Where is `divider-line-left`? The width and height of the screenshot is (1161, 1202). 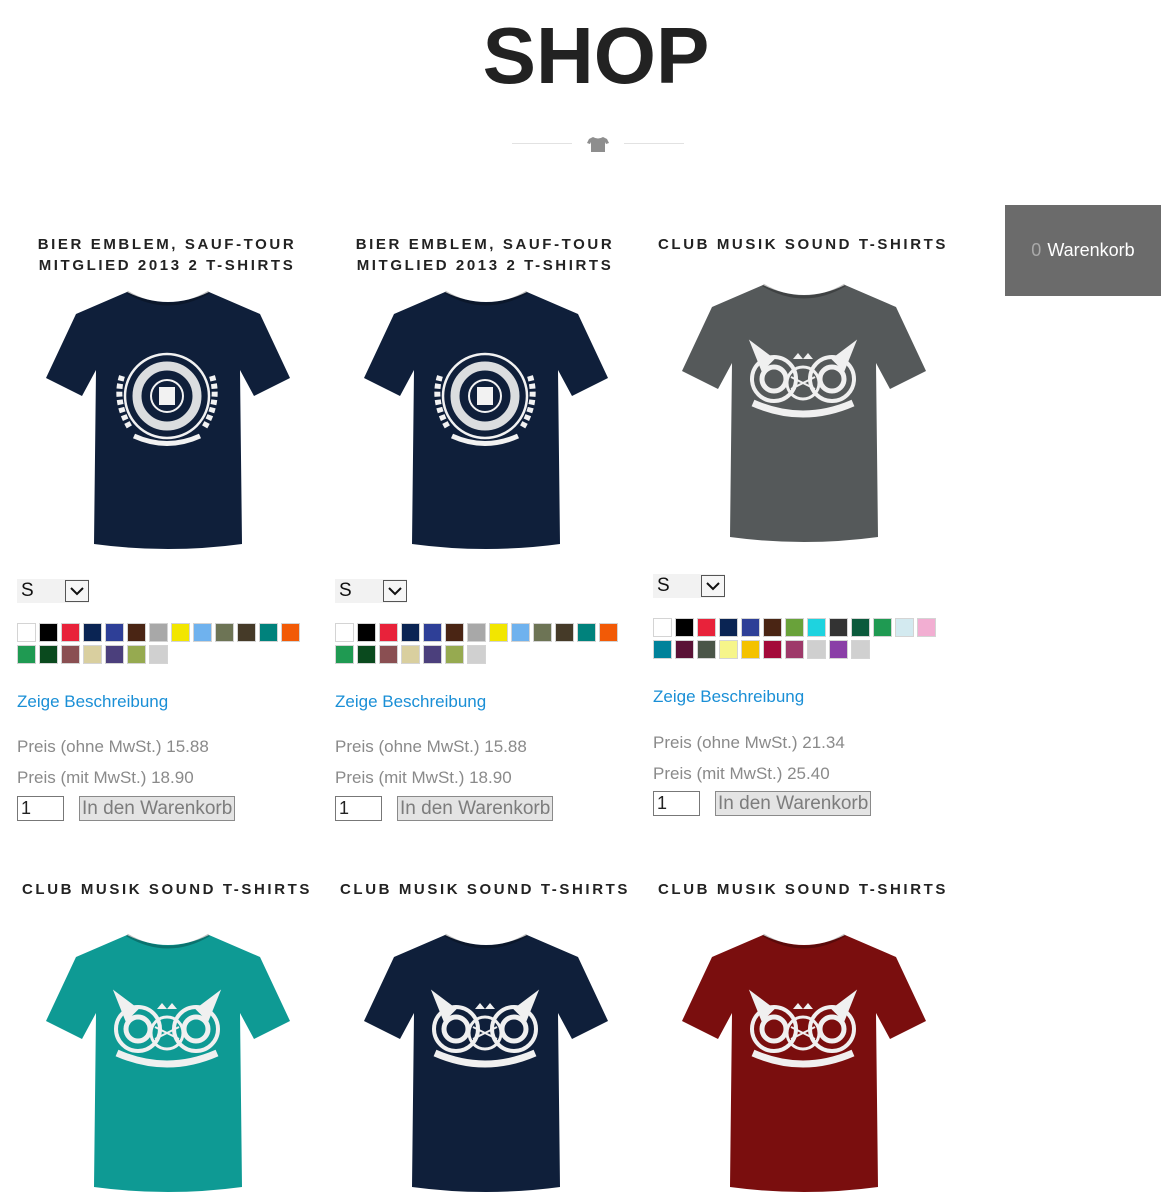 divider-line-left is located at coordinates (542, 143).